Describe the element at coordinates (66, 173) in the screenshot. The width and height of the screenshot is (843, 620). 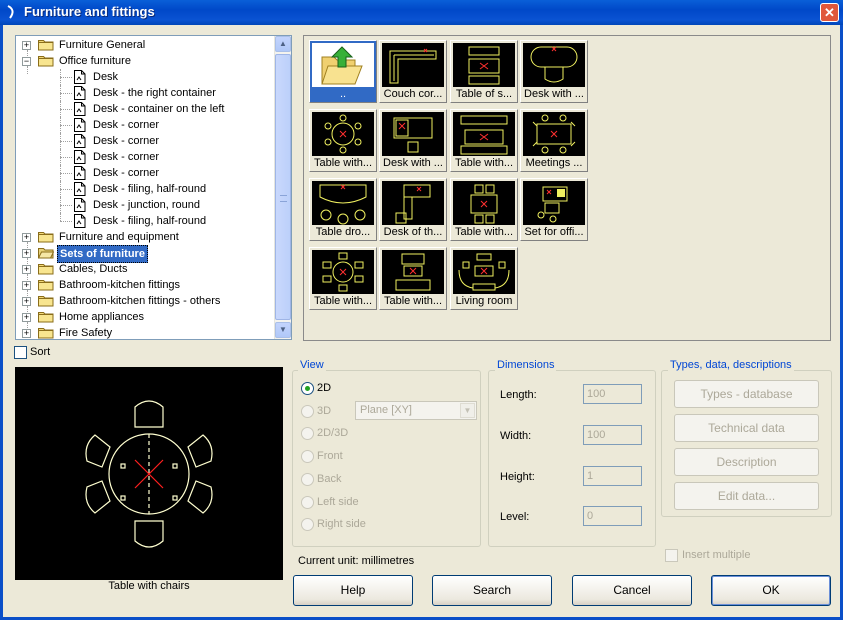
I see `tree-connector` at that location.